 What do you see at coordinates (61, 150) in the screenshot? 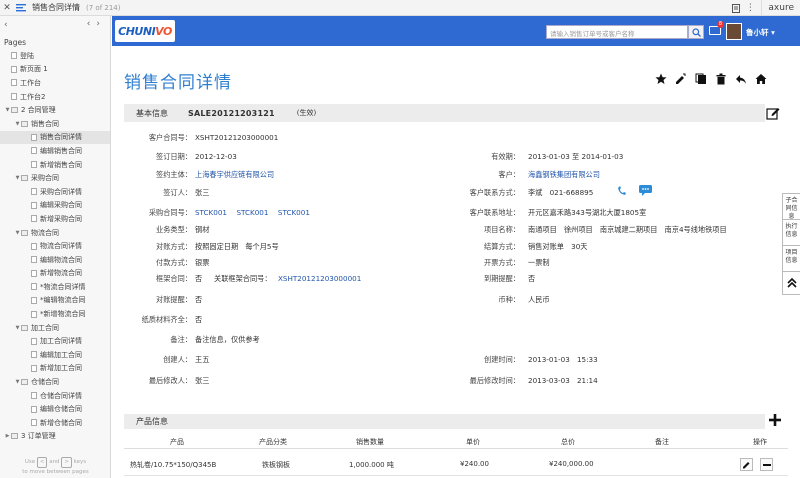
I see `sidebar-item-label: 编辑销售合同` at bounding box center [61, 150].